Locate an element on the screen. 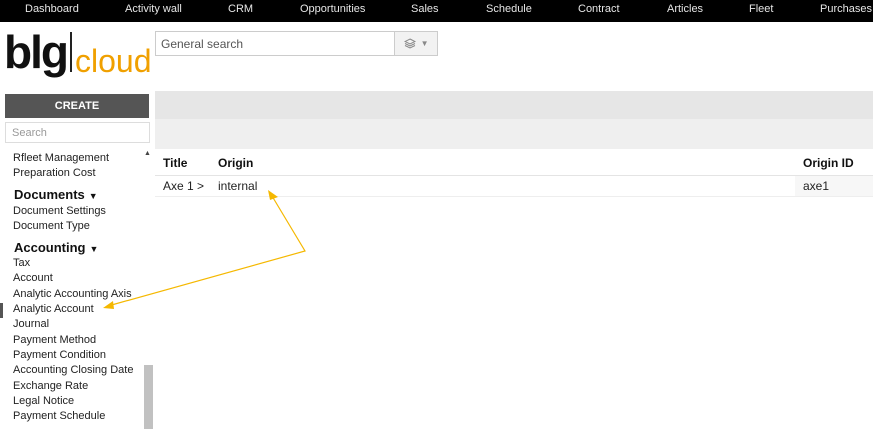  nav-activity-wall: Activity wall is located at coordinates (153, 11).